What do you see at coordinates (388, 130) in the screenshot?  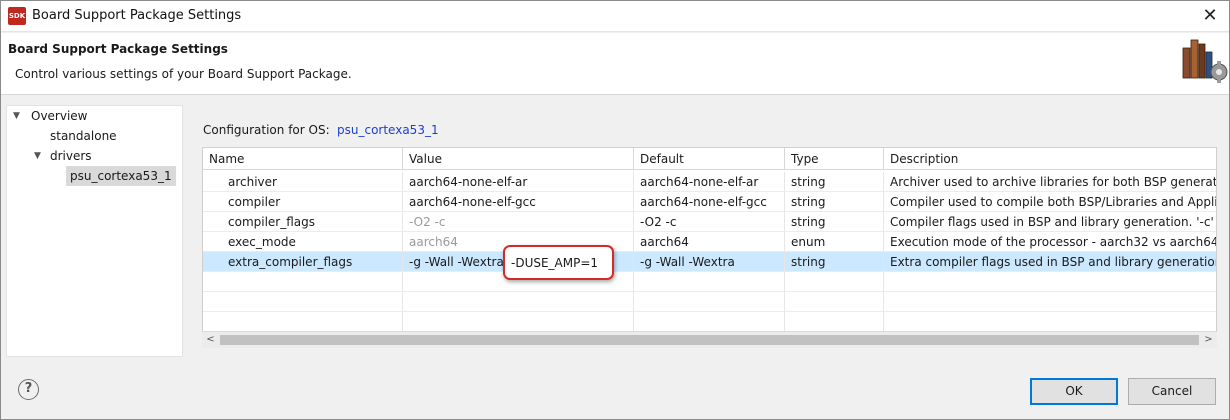 I see `os-link: psu_cortexa53_1` at bounding box center [388, 130].